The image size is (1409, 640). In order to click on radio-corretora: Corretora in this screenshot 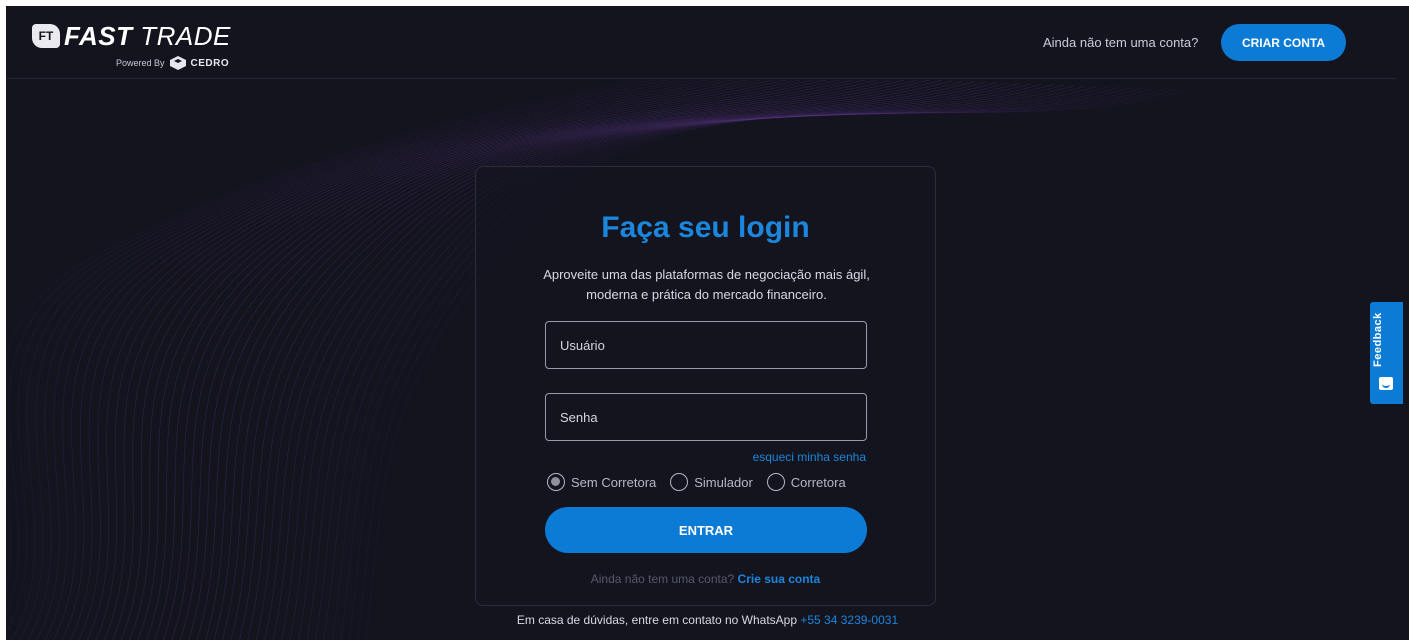, I will do `click(806, 482)`.